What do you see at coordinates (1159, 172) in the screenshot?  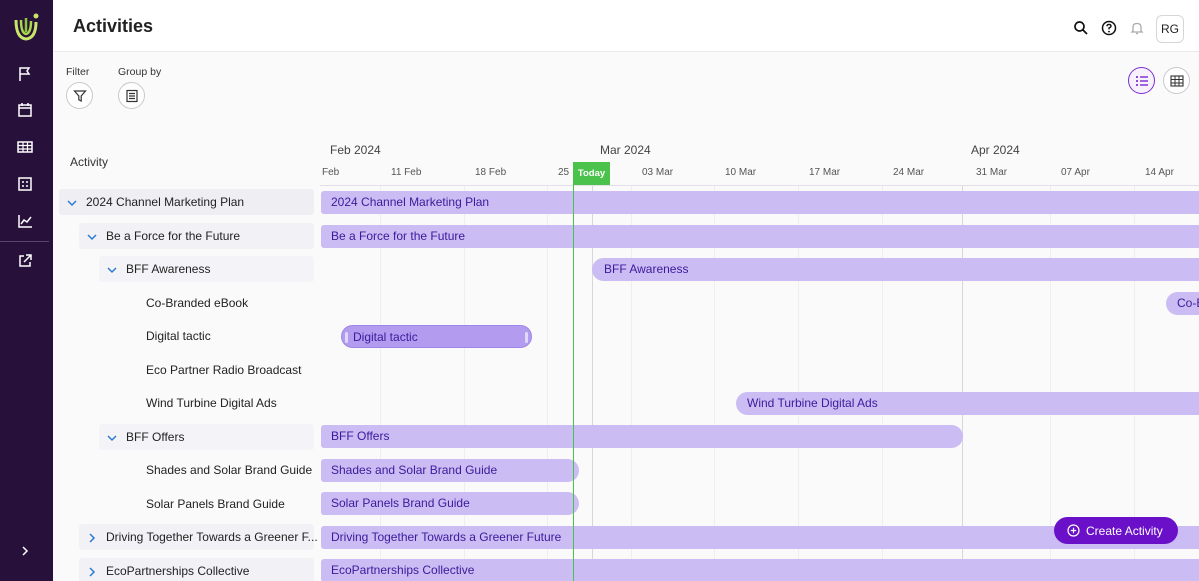 I see `week-label: 14 Apr` at bounding box center [1159, 172].